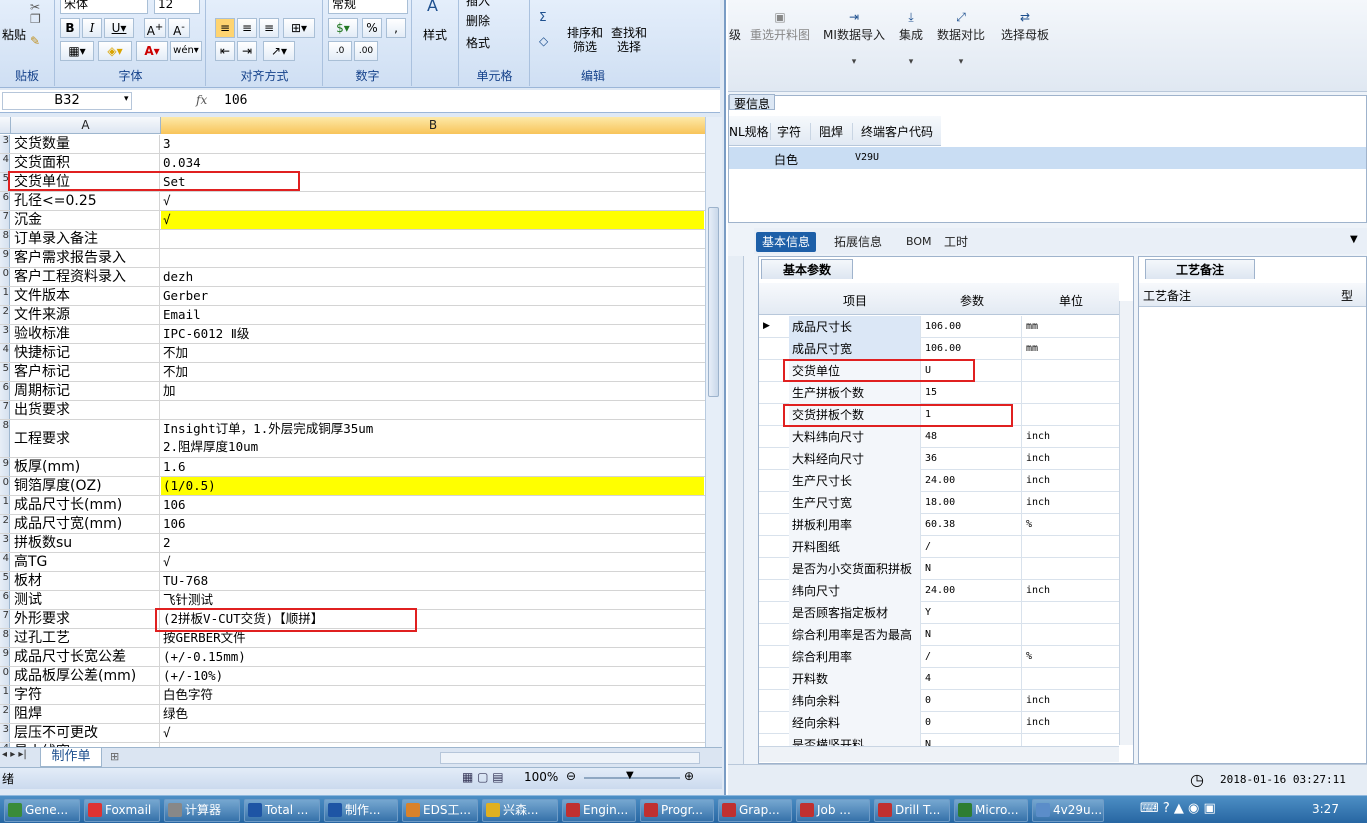  Describe the element at coordinates (119, 28) in the screenshot. I see `underline-icon: U▾` at that location.